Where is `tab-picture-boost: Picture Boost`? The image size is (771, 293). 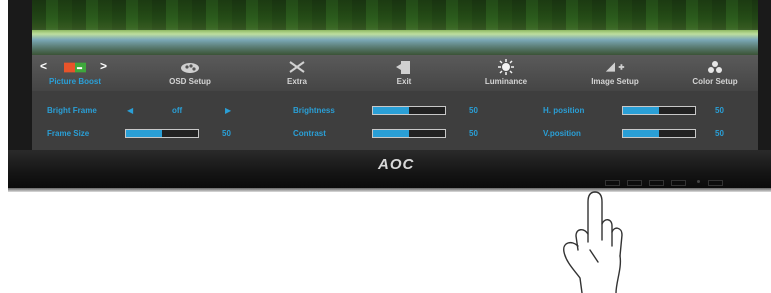 tab-picture-boost: Picture Boost is located at coordinates (75, 75).